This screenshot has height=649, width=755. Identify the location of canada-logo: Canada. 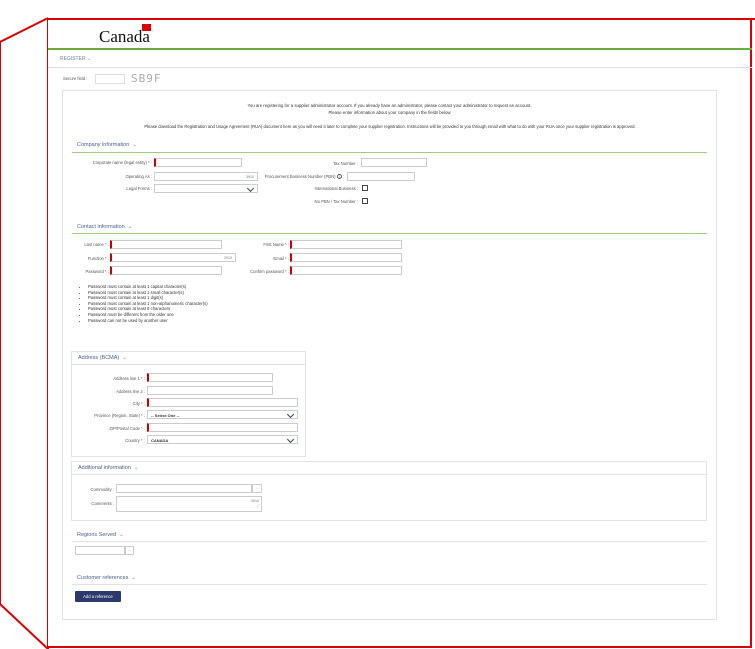
(125, 35).